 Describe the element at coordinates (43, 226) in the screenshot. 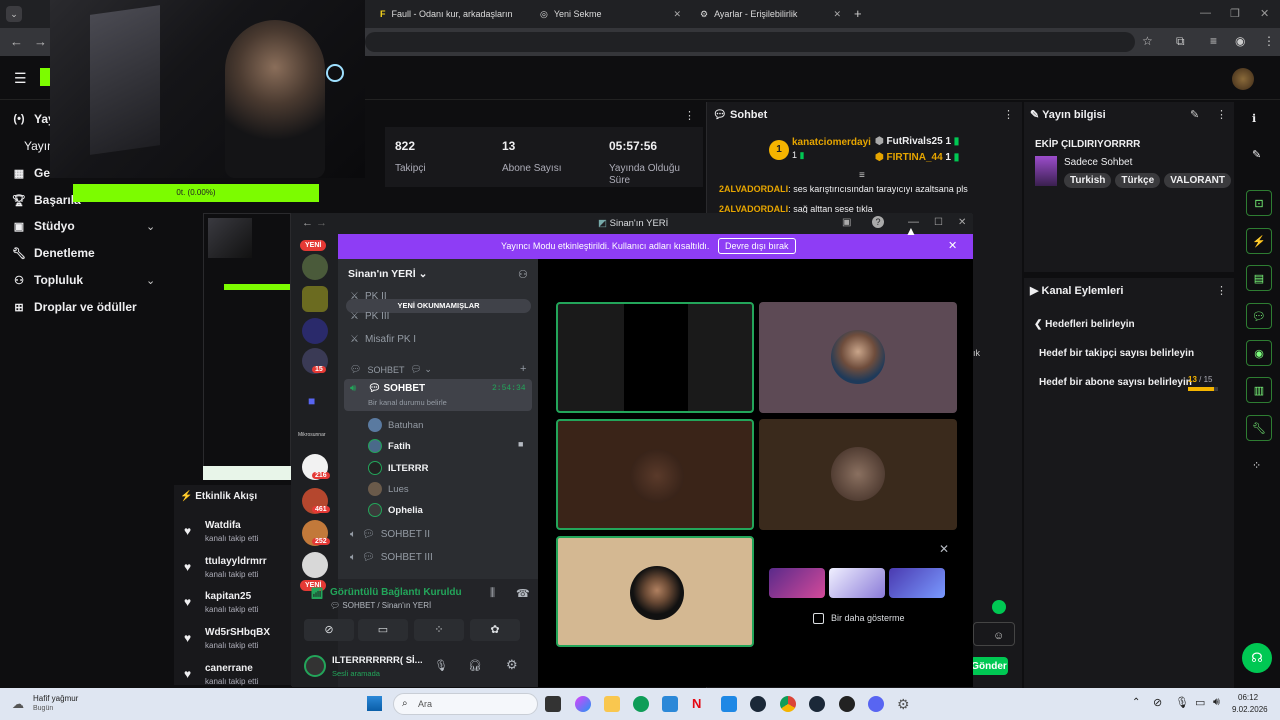

I see `nav-studio: ▣ Stüdyo` at that location.